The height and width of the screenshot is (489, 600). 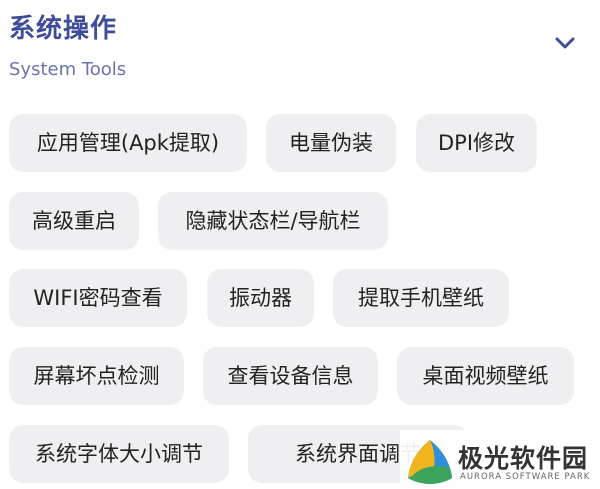 I want to click on section-subtitle: System Tools, so click(x=68, y=69).